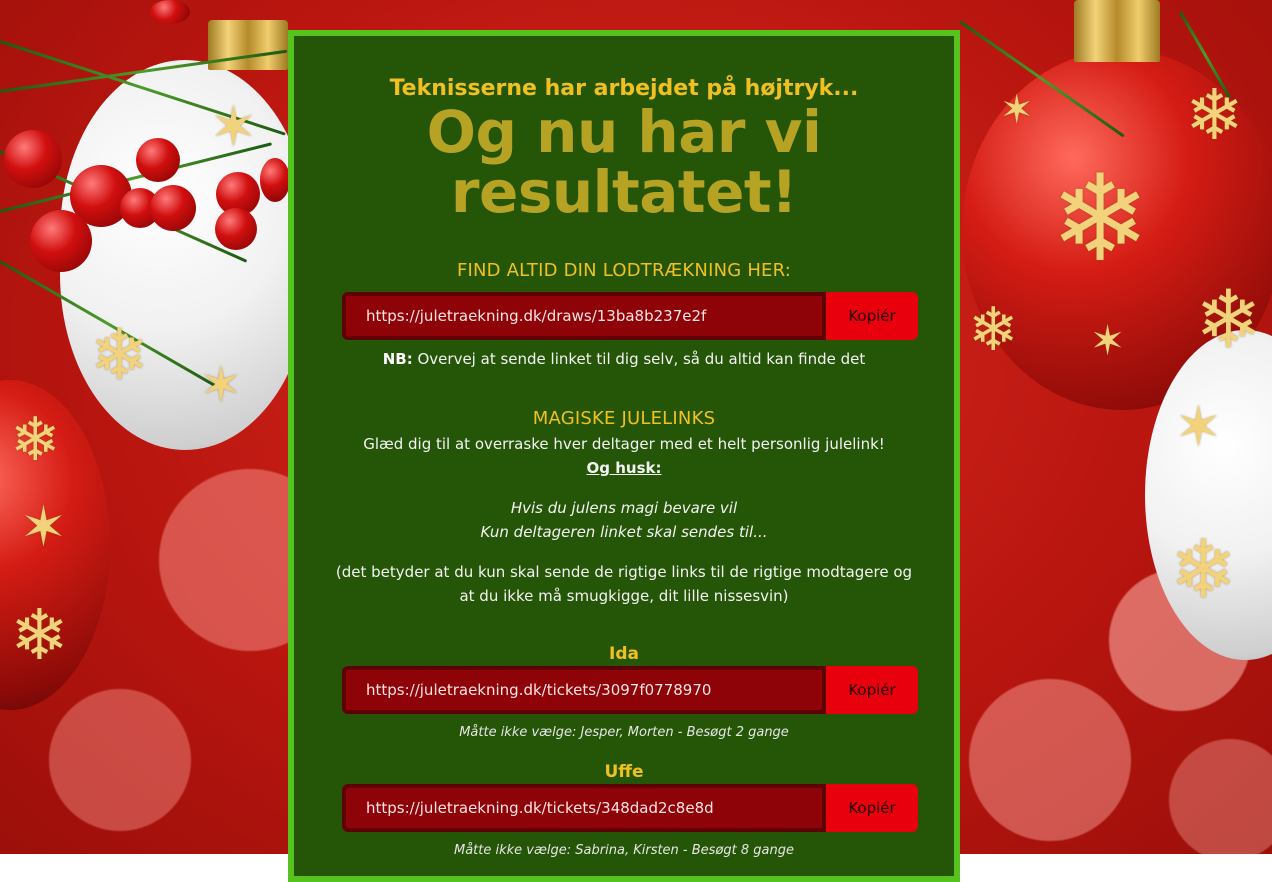 This screenshot has height=882, width=1272. I want to click on remember-label: Og husk:, so click(624, 468).